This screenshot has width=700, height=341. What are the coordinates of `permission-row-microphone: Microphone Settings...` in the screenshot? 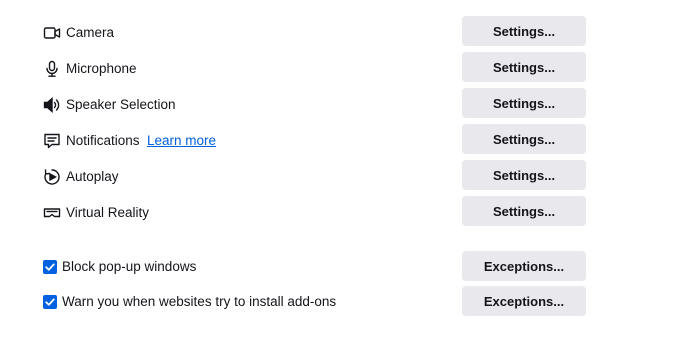 It's located at (350, 69).